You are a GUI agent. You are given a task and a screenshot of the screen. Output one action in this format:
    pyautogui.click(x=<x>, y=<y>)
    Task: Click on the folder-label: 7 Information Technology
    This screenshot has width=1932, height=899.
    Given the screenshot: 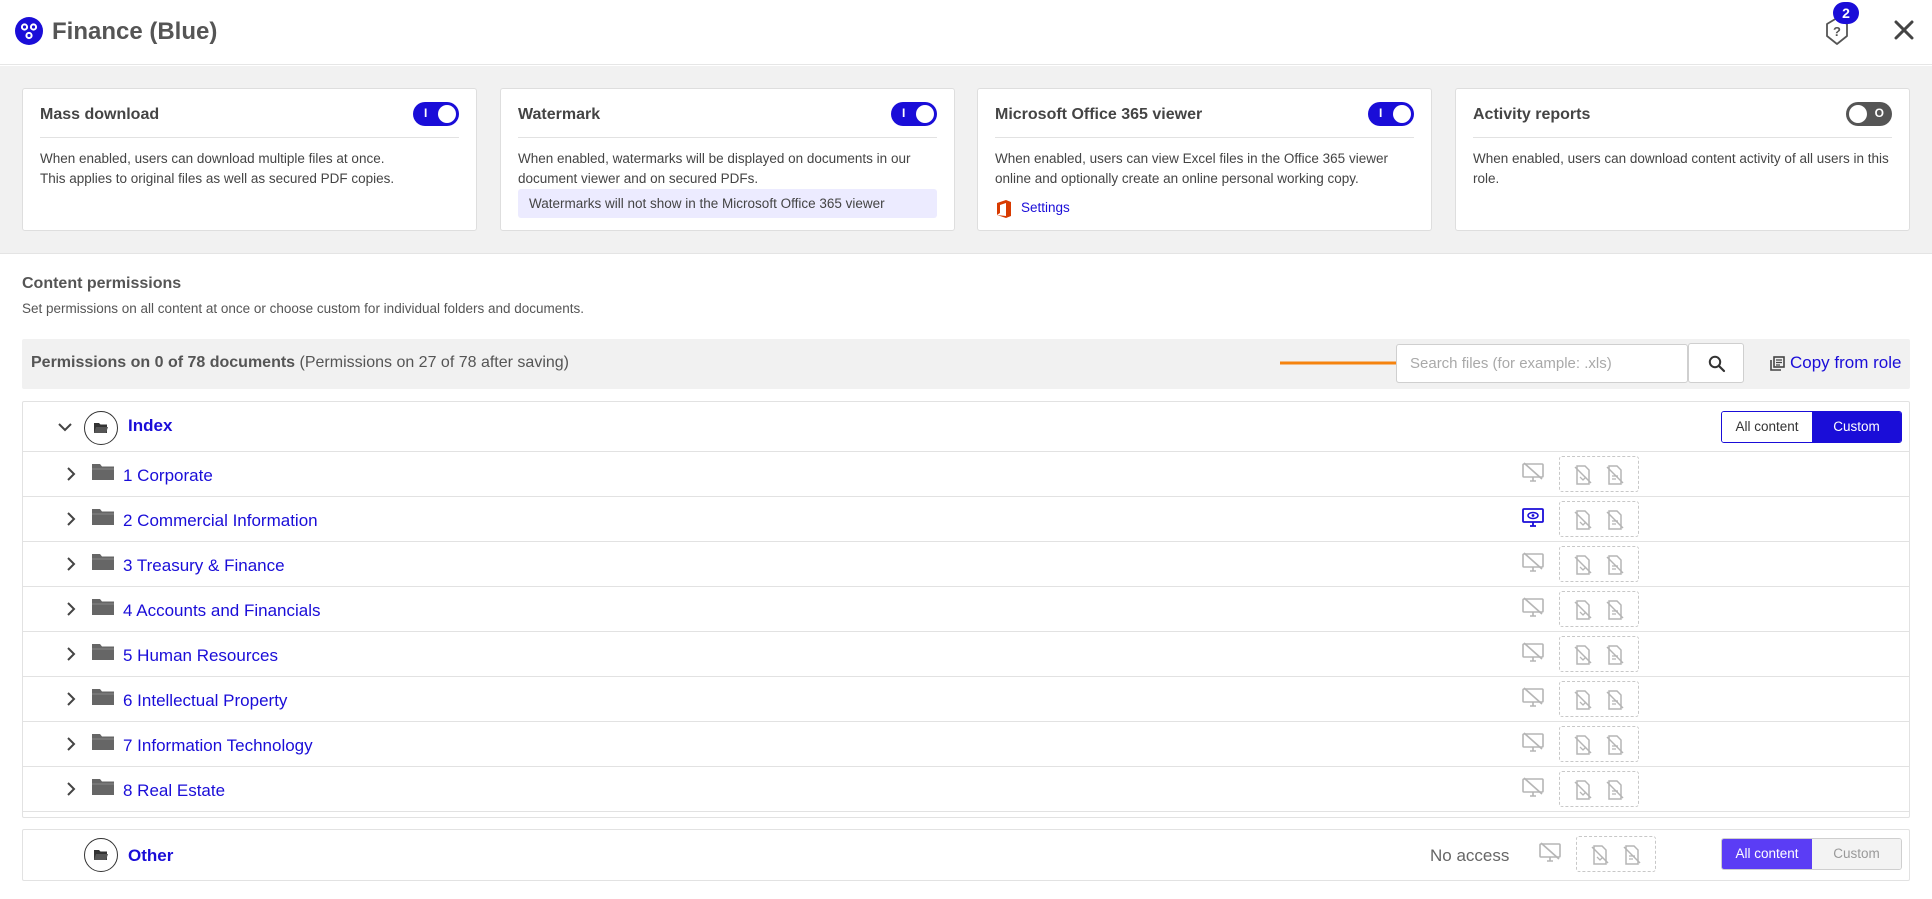 What is the action you would take?
    pyautogui.click(x=218, y=746)
    